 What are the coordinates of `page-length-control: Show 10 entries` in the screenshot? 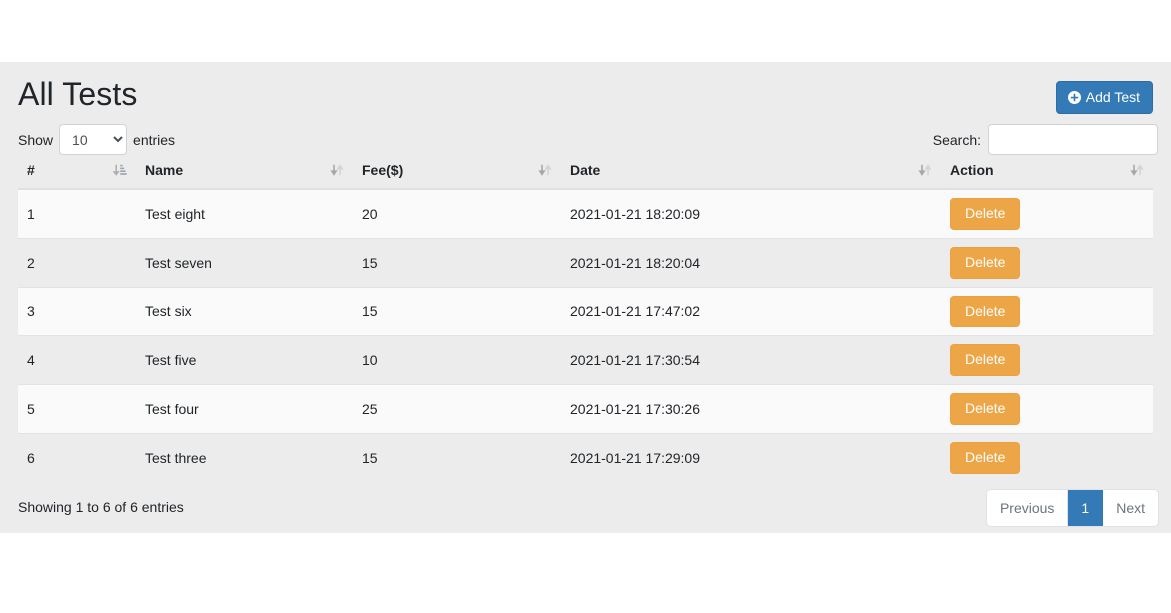 It's located at (96, 139).